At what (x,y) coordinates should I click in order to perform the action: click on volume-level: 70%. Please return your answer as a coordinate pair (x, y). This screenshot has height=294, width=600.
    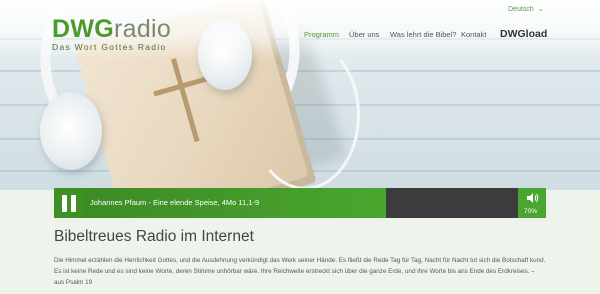
    Looking at the image, I should click on (531, 211).